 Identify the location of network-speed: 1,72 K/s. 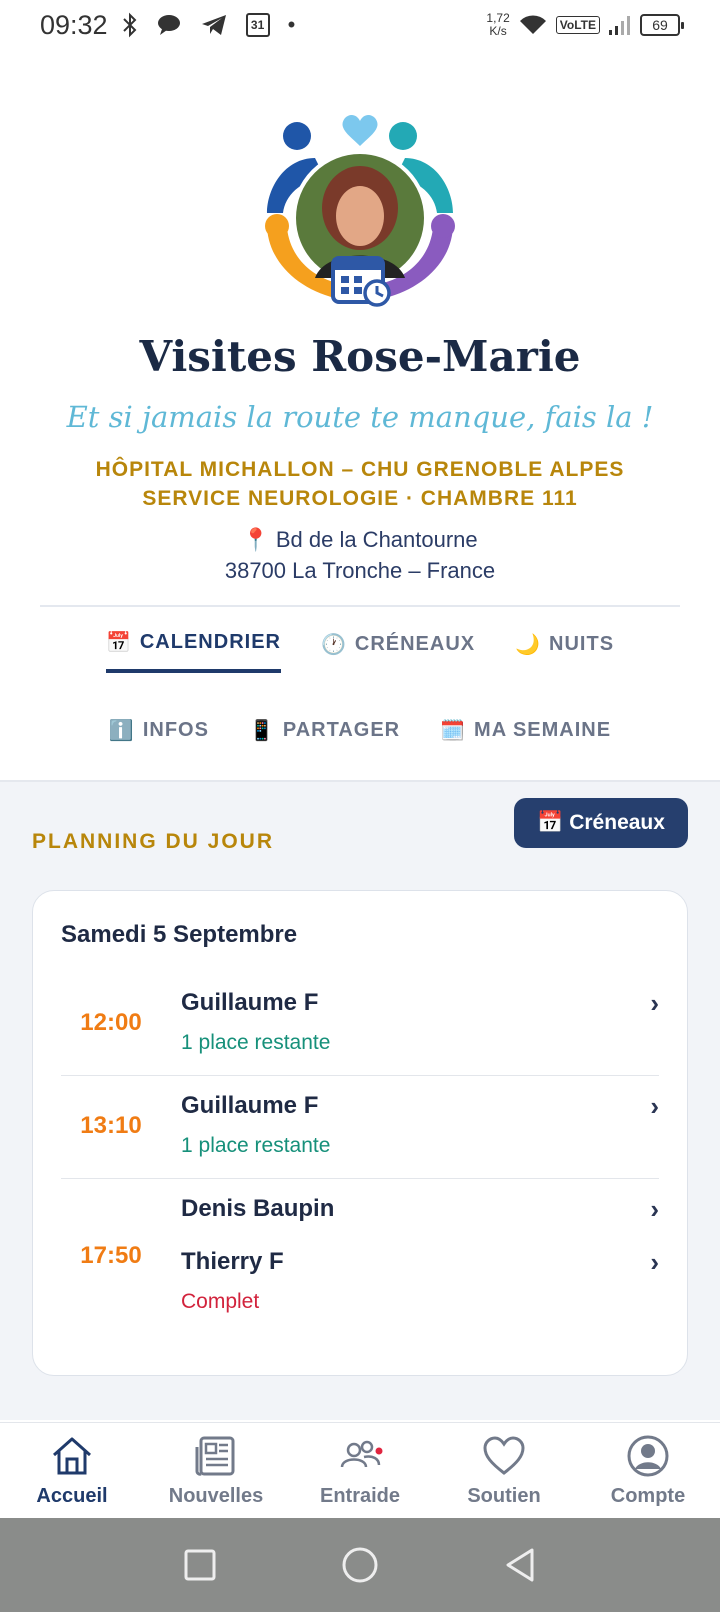
(498, 24).